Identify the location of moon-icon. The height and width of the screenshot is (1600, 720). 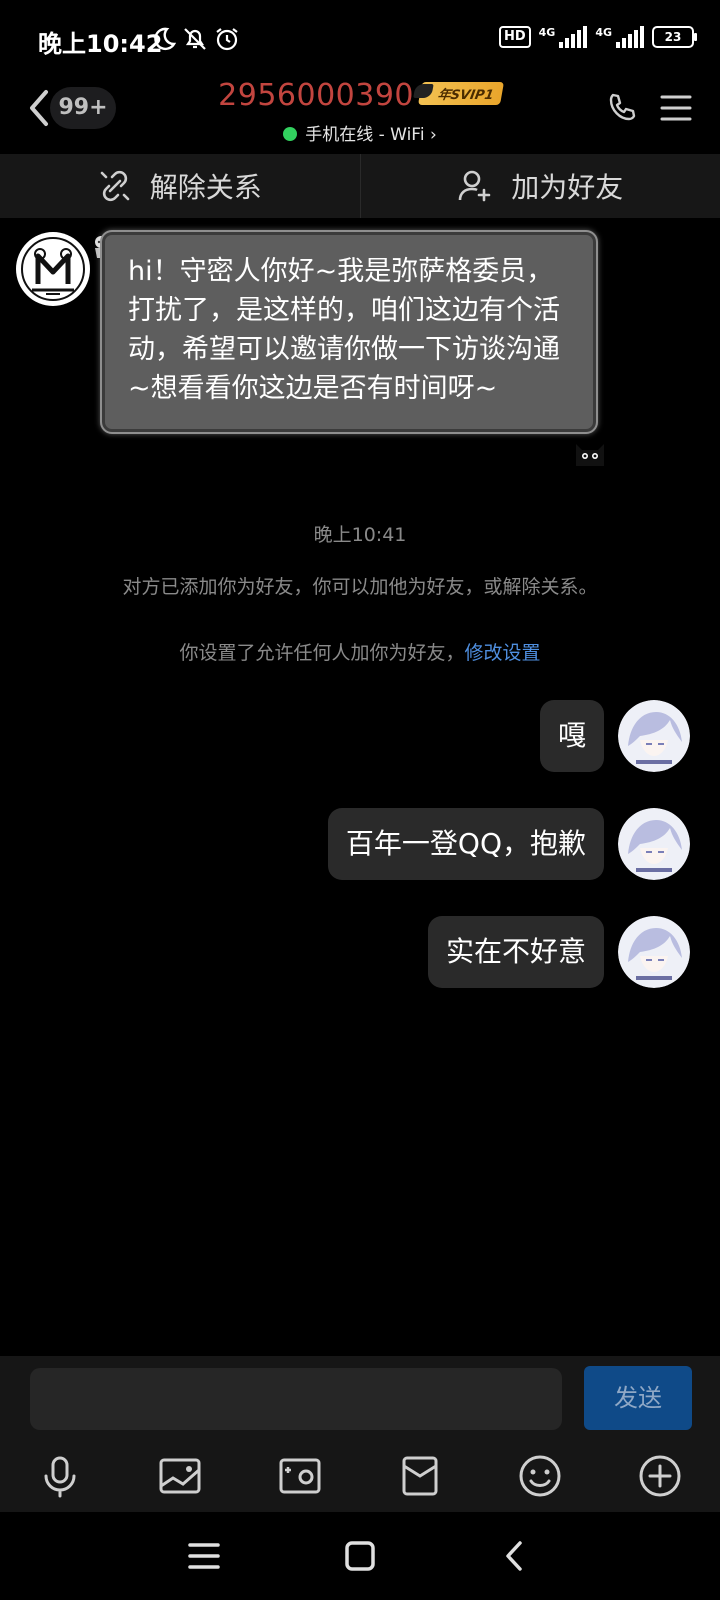
(165, 39).